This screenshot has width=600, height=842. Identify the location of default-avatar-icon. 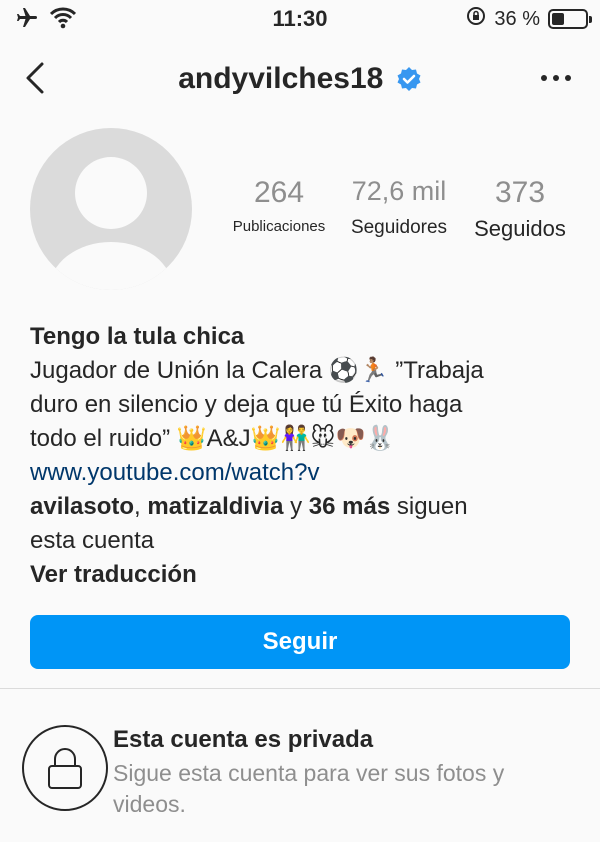
(111, 223).